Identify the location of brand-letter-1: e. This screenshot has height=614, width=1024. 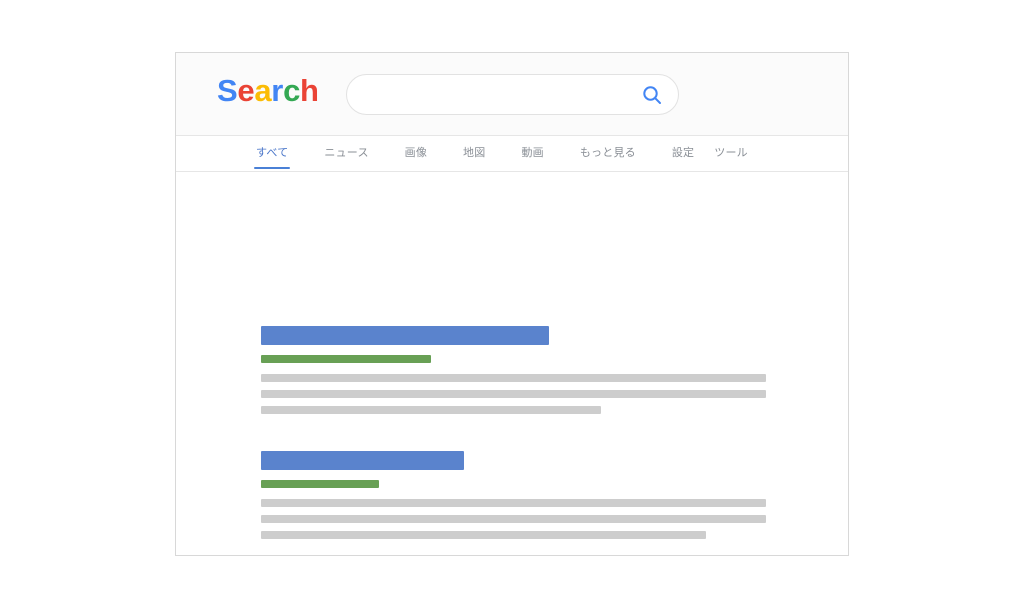
(246, 90).